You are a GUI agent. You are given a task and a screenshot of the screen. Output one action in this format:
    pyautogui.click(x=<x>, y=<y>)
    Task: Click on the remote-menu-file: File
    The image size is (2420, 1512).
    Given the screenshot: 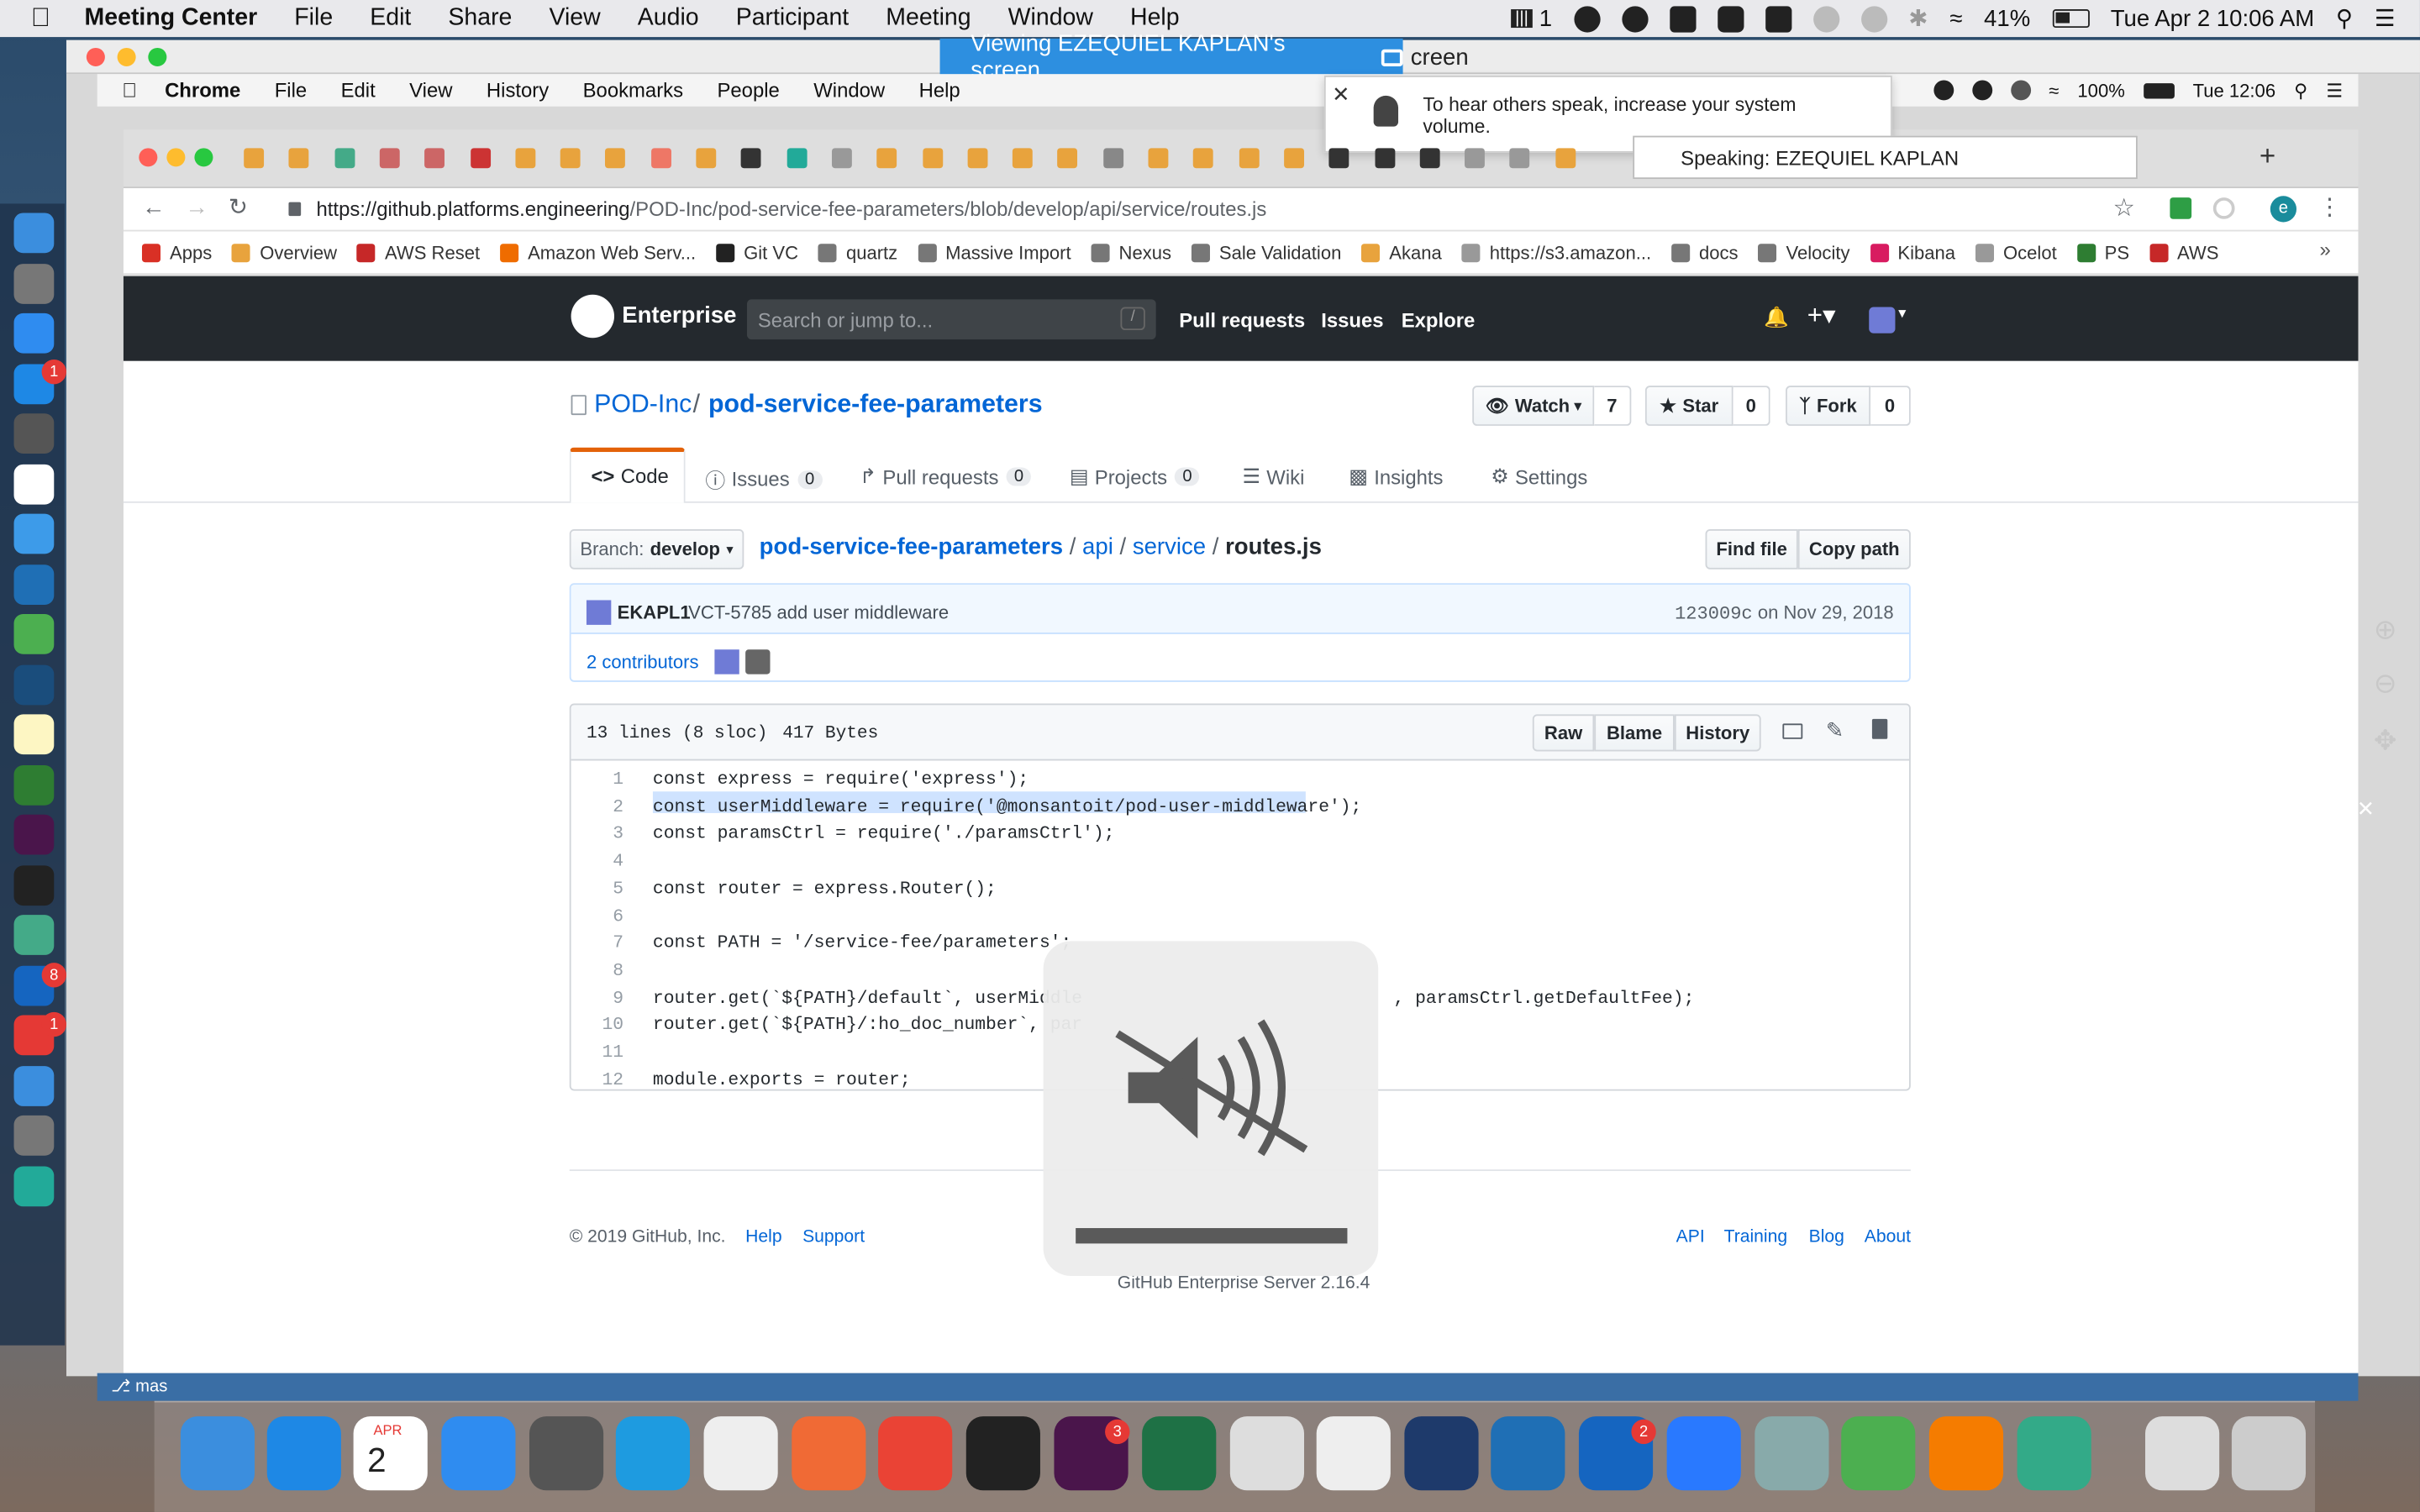 What is the action you would take?
    pyautogui.click(x=291, y=90)
    